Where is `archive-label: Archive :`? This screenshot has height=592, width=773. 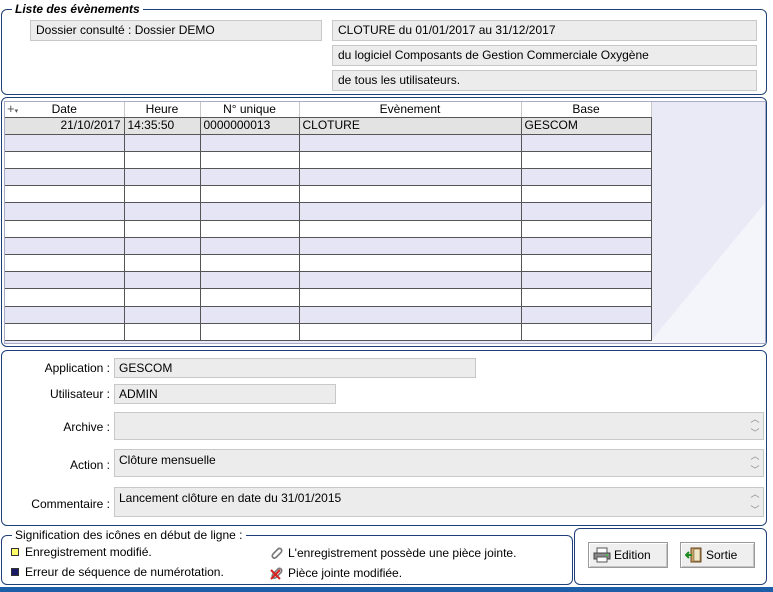 archive-label: Archive : is located at coordinates (86, 427).